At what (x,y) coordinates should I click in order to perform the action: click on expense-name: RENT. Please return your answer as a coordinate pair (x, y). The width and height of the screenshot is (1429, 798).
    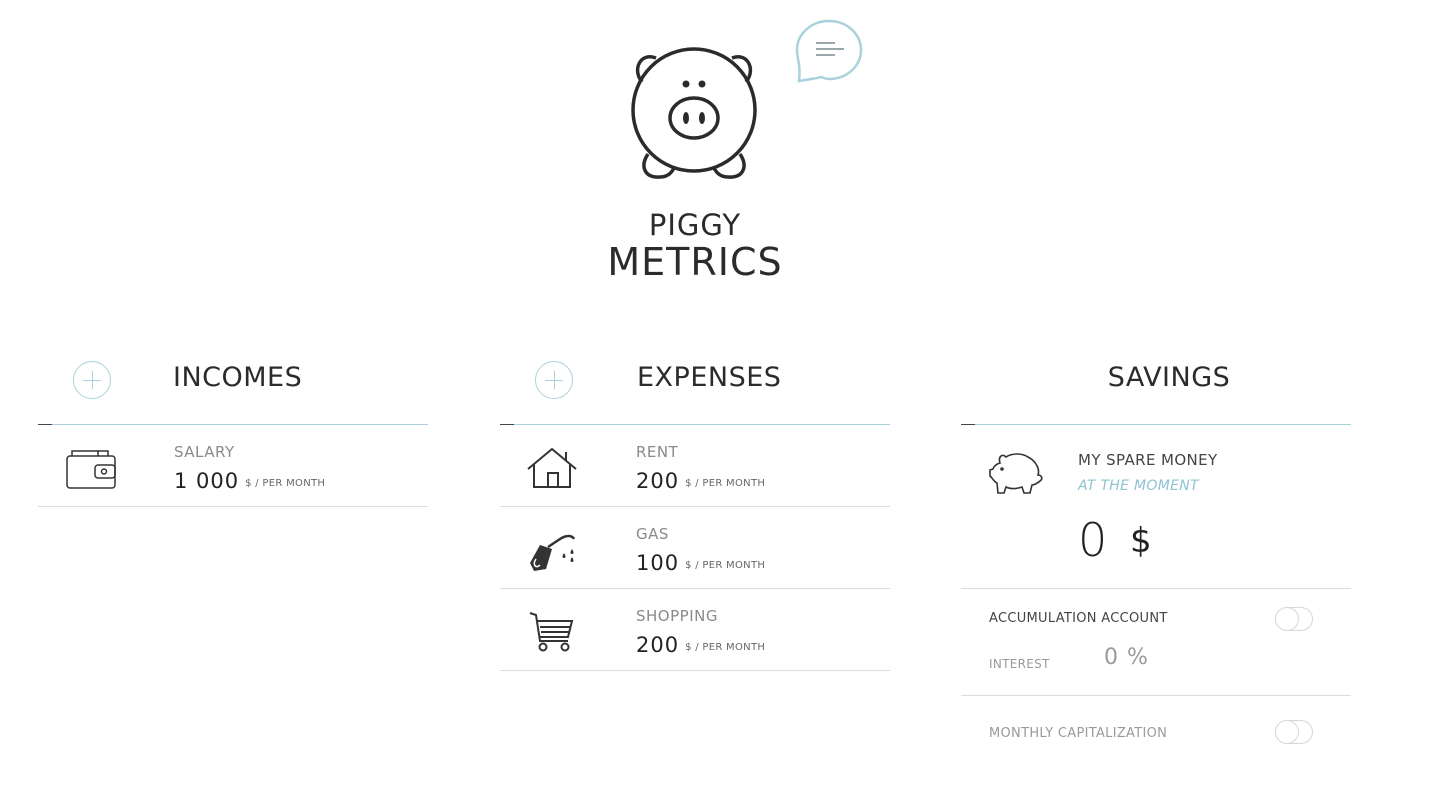
    Looking at the image, I should click on (657, 452).